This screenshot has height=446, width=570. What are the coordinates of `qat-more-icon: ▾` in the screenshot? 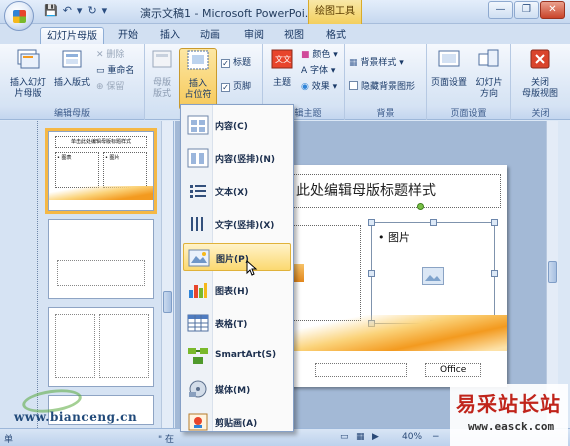 It's located at (80, 10).